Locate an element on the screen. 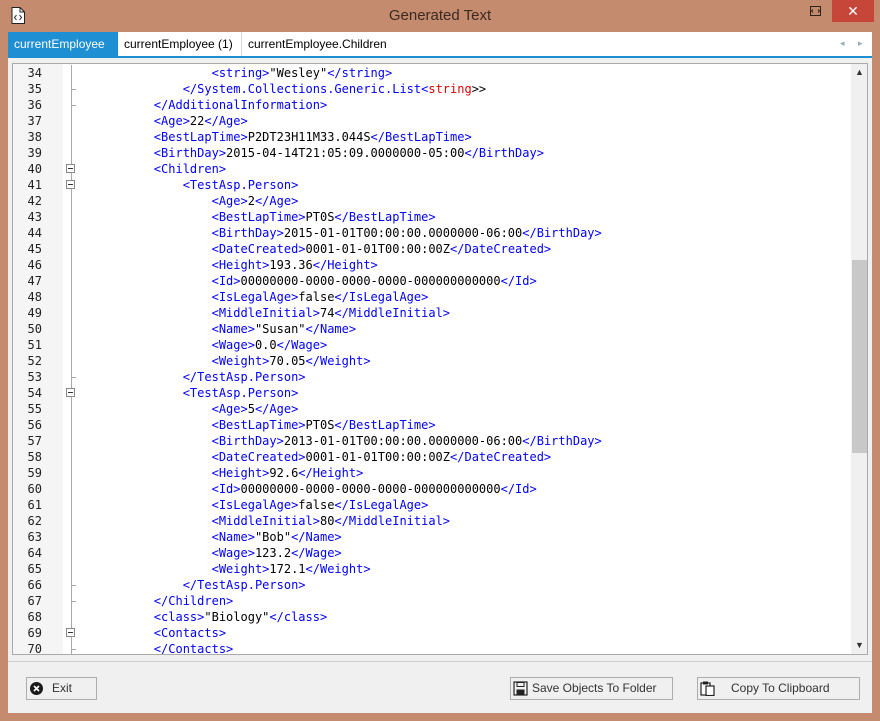 This screenshot has height=721, width=880. line-number: 38 is located at coordinates (34, 137).